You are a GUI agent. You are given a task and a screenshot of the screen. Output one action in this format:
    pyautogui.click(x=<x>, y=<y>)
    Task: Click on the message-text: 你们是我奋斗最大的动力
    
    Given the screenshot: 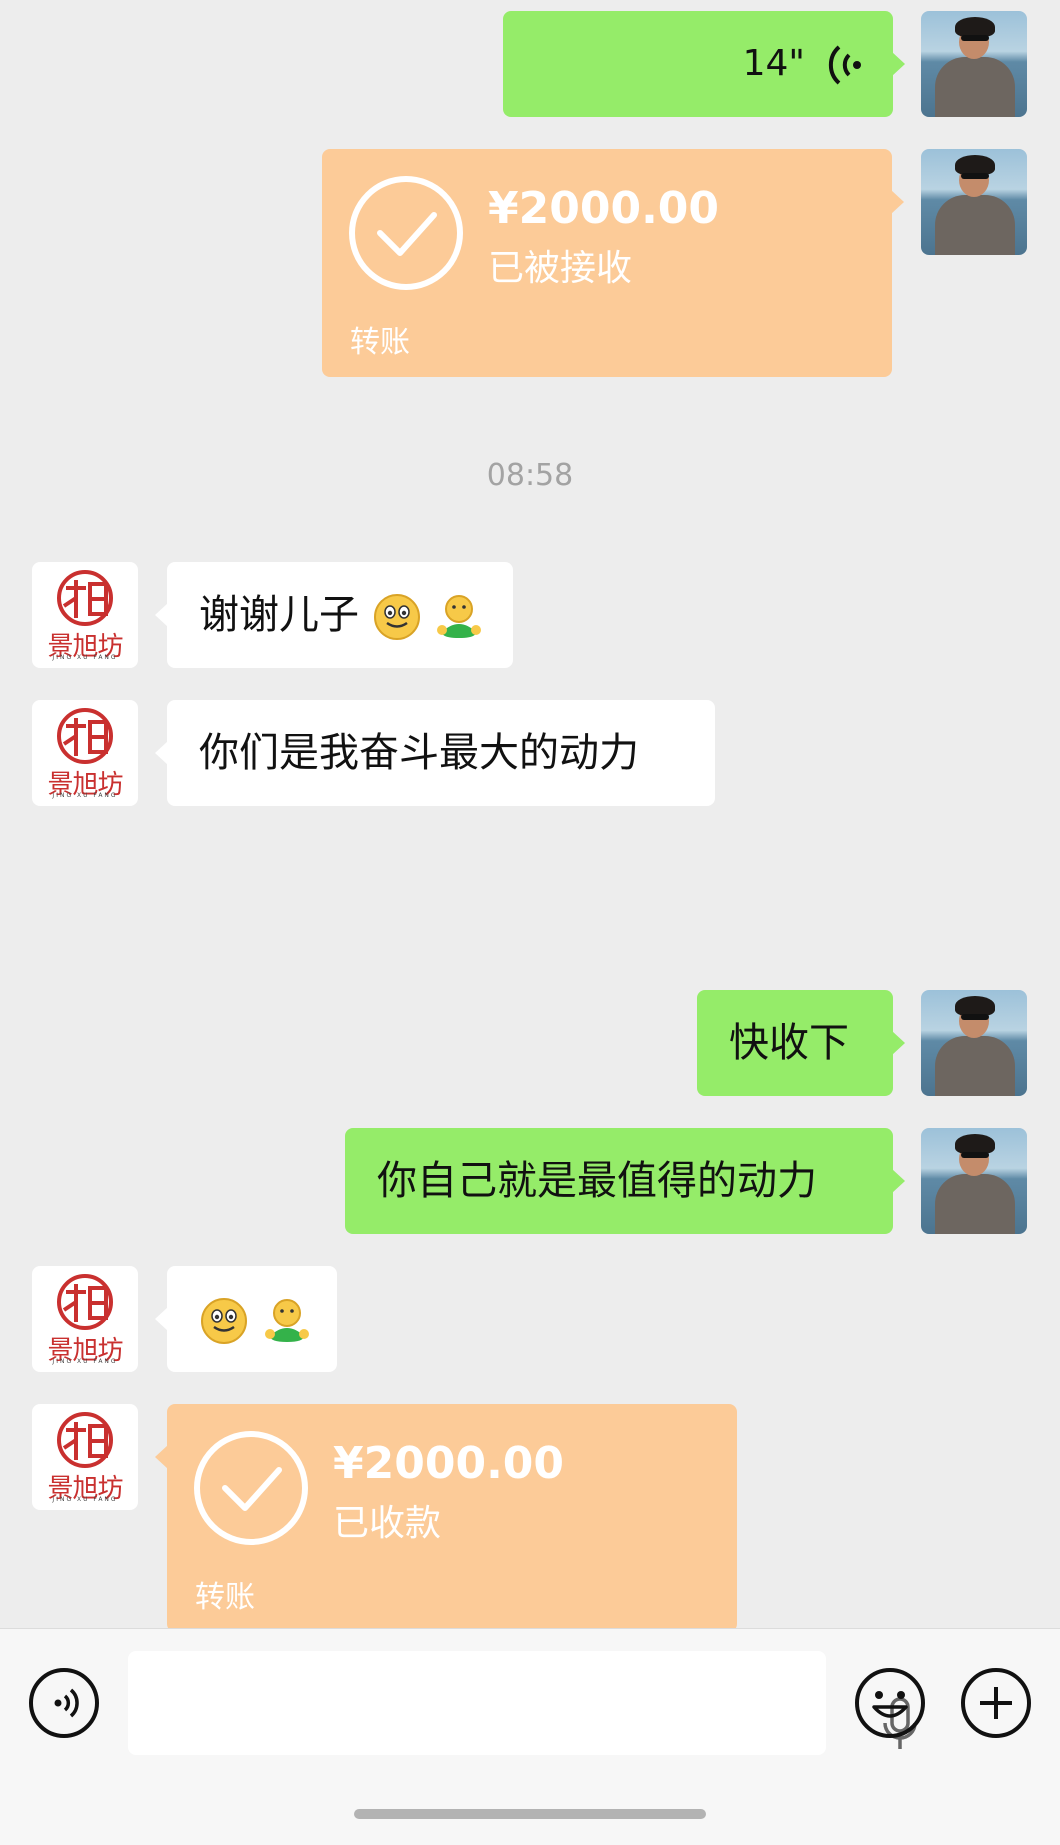 What is the action you would take?
    pyautogui.click(x=419, y=753)
    